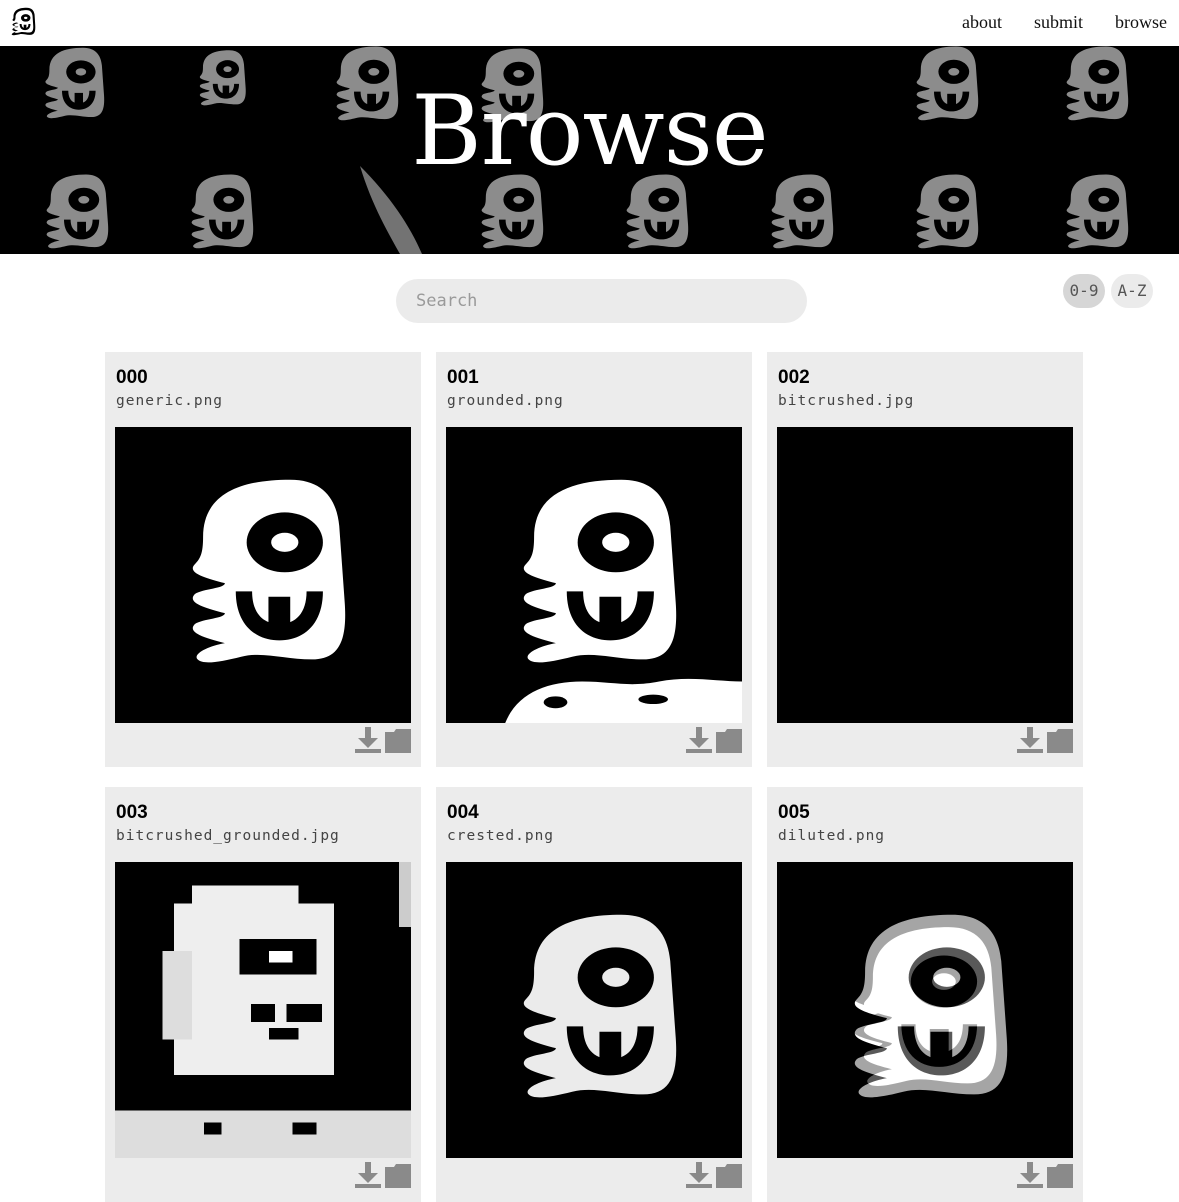  I want to click on item-number: 005, so click(794, 812).